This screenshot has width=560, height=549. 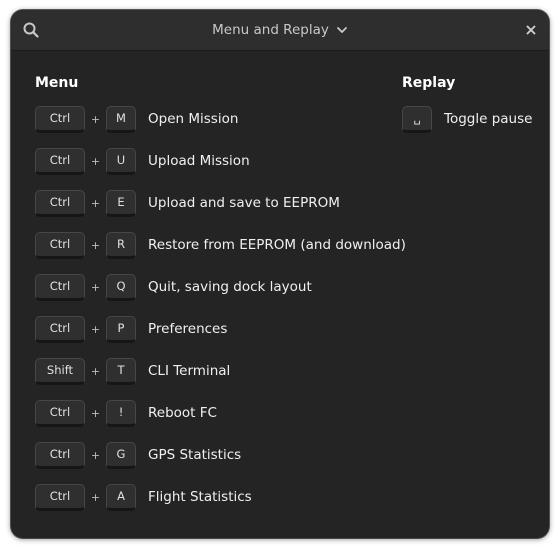 What do you see at coordinates (121, 371) in the screenshot?
I see `key-cap: T` at bounding box center [121, 371].